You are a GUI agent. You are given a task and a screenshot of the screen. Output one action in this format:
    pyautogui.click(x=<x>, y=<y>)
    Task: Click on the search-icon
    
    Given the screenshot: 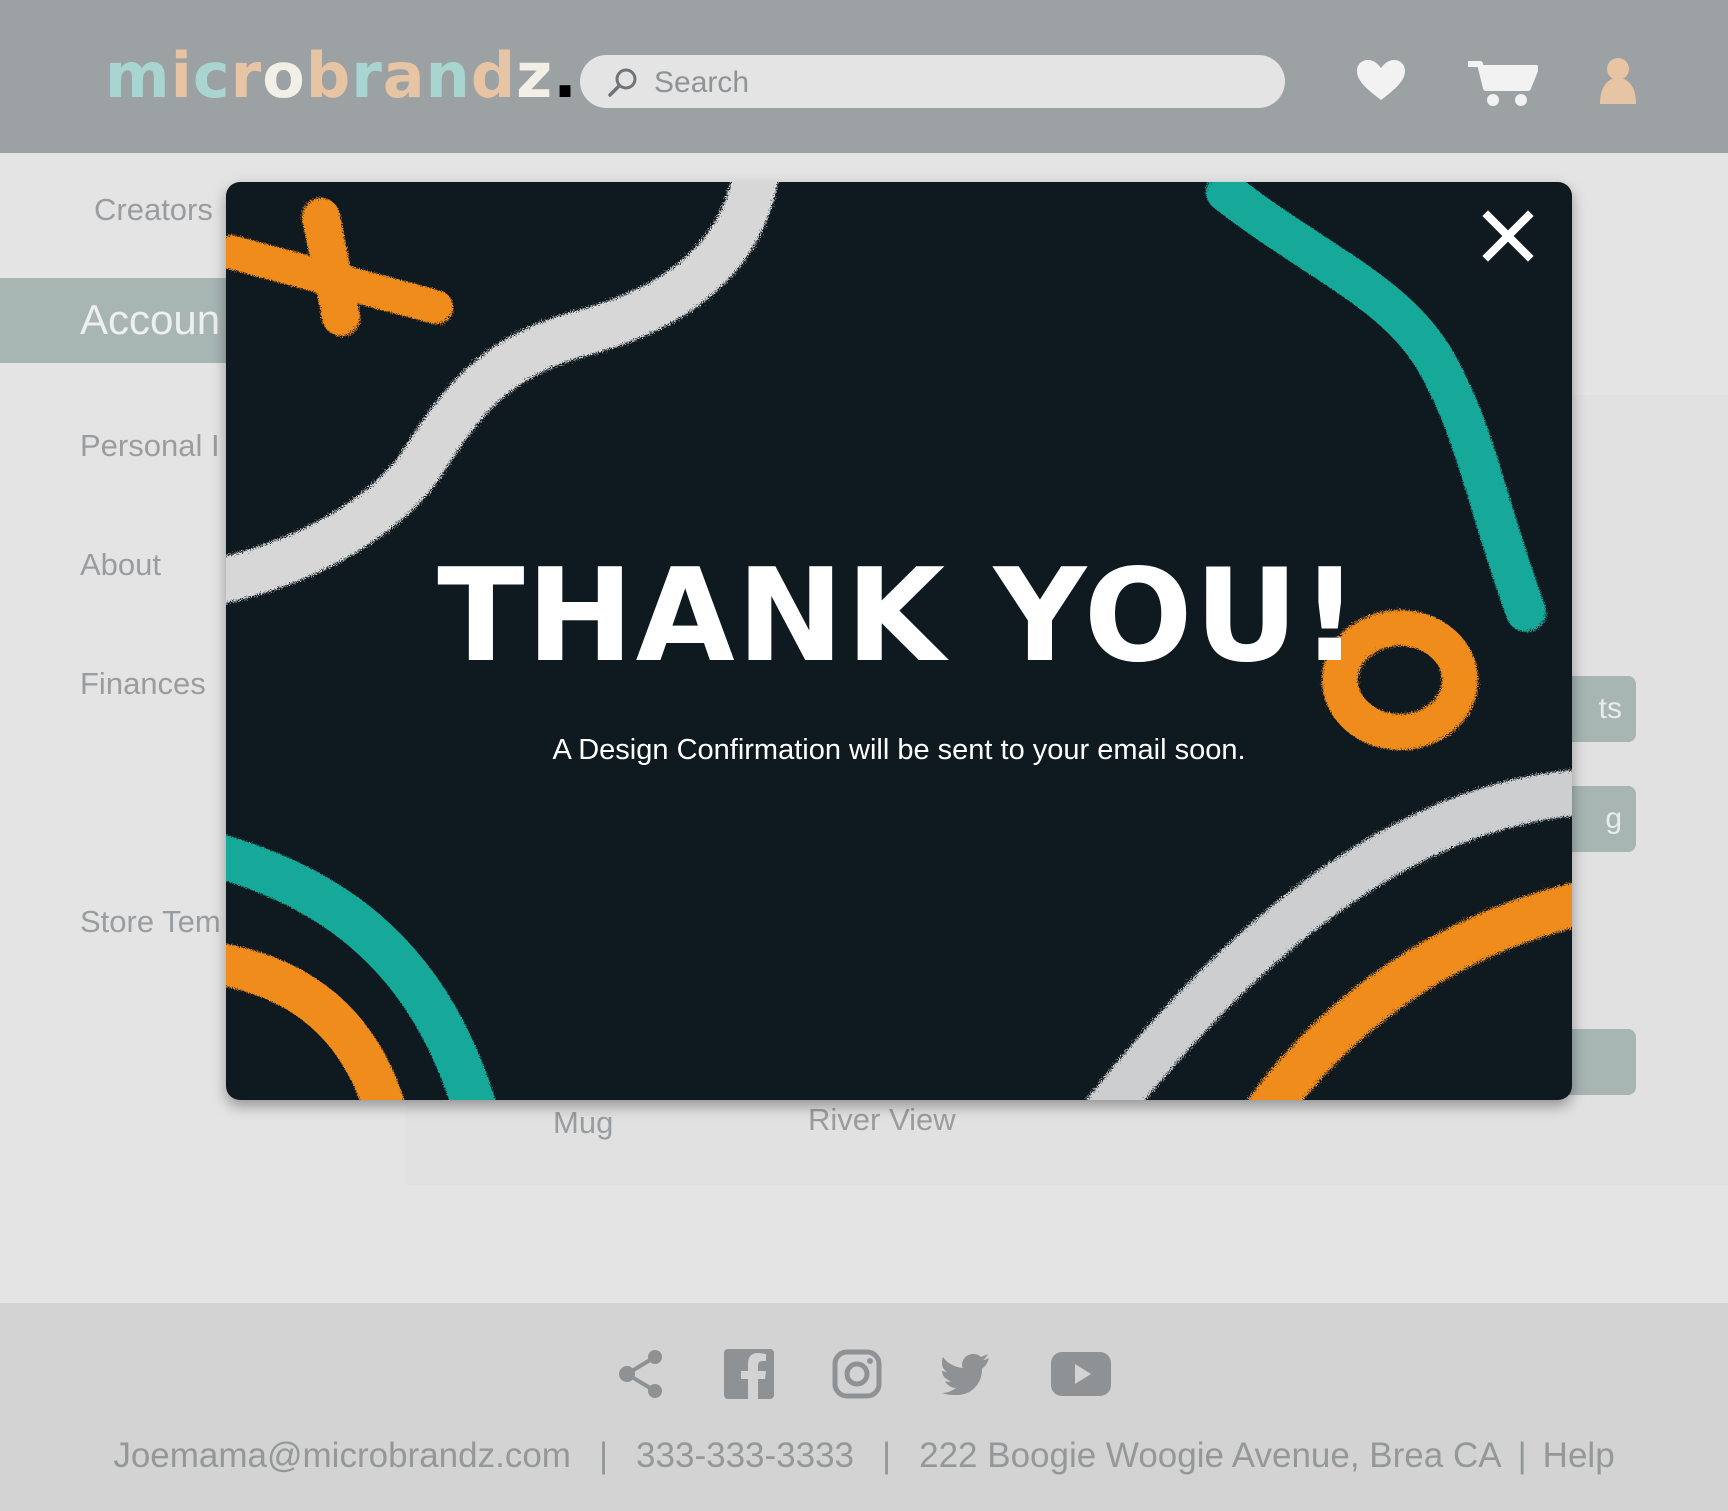 What is the action you would take?
    pyautogui.click(x=622, y=82)
    